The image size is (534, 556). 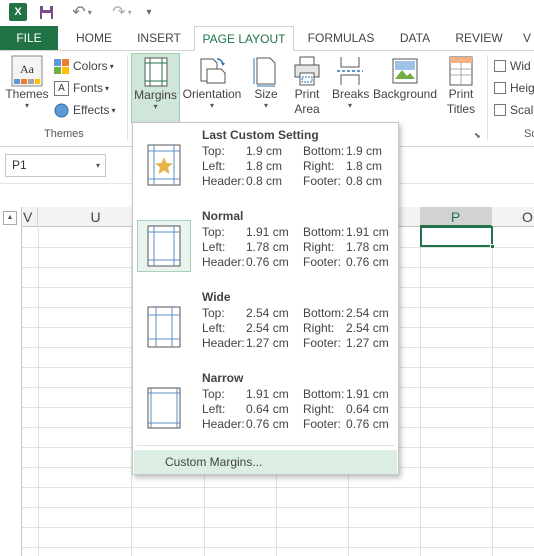 I want to click on redo-icon: ↷ ▾, so click(x=122, y=12).